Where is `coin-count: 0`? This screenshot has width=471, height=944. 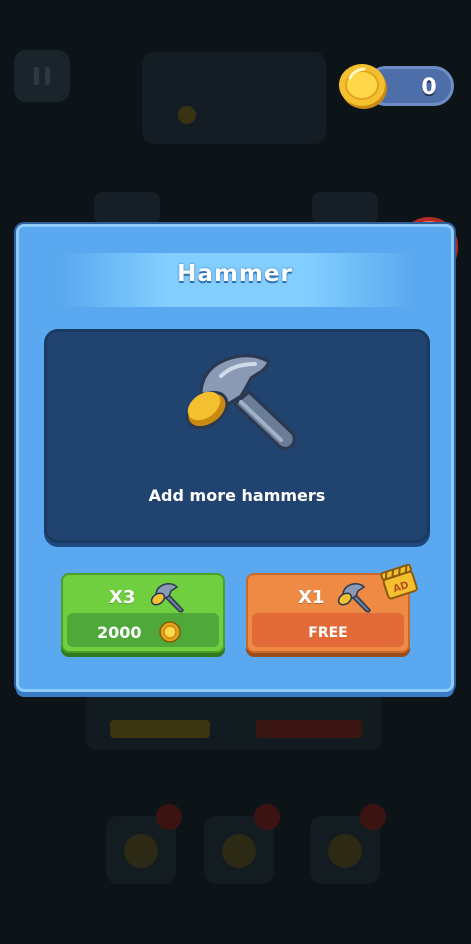 coin-count: 0 is located at coordinates (429, 87).